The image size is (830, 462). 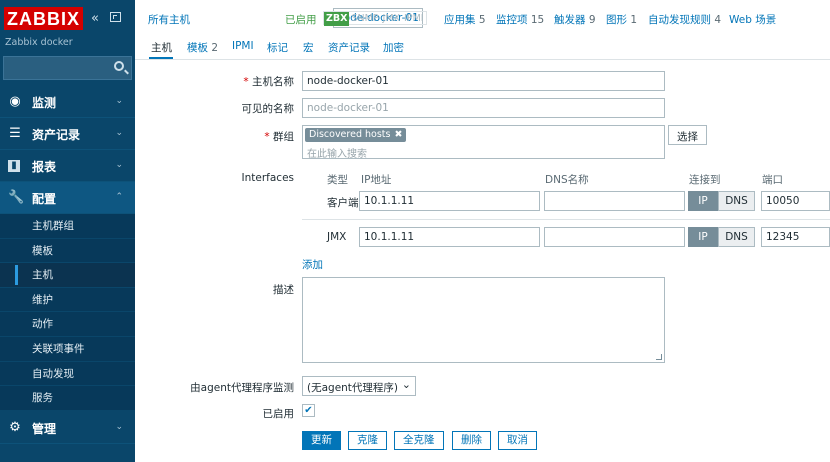 I want to click on full-clone-button: 全克隆, so click(x=419, y=440).